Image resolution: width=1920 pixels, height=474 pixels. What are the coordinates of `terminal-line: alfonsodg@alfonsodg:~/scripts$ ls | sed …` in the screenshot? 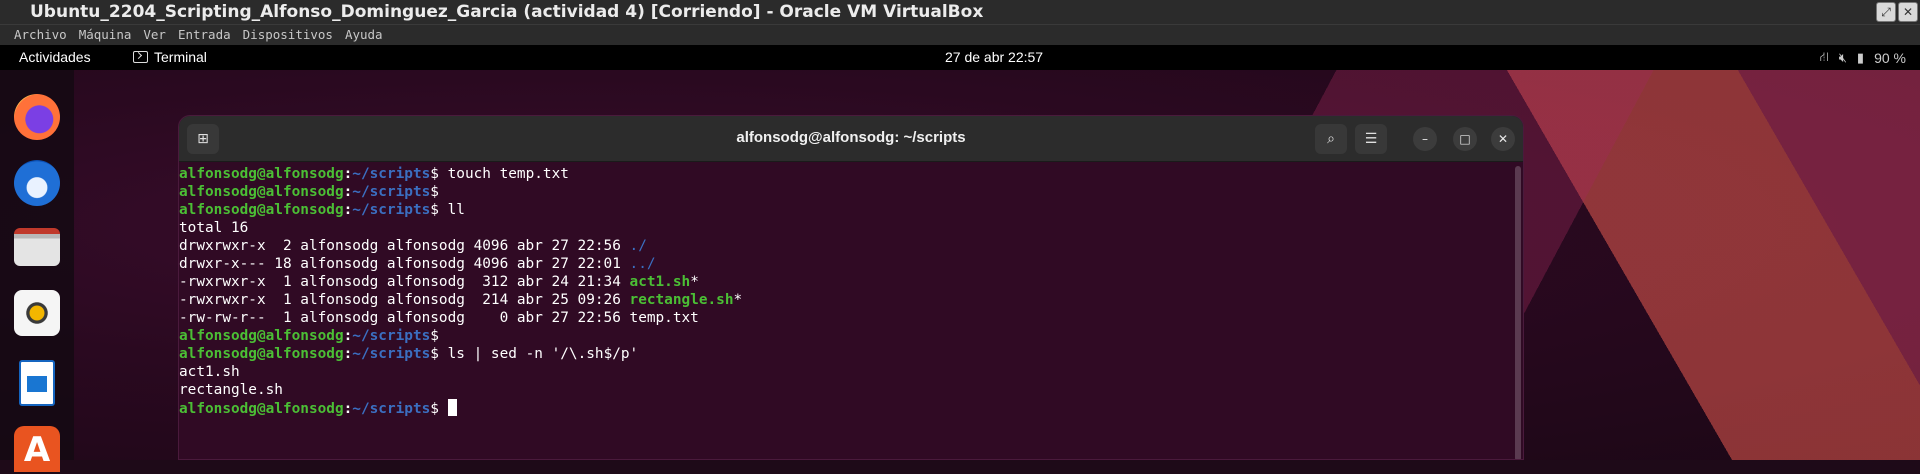 It's located at (845, 354).